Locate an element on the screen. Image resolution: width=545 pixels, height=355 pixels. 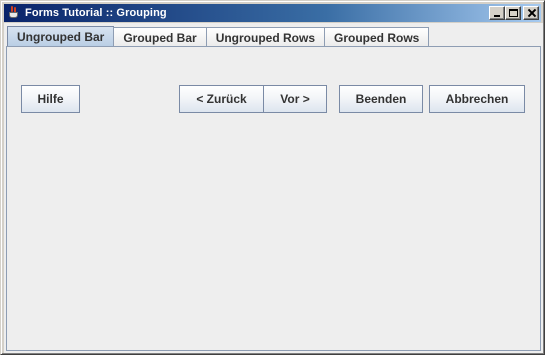
close-button is located at coordinates (531, 13).